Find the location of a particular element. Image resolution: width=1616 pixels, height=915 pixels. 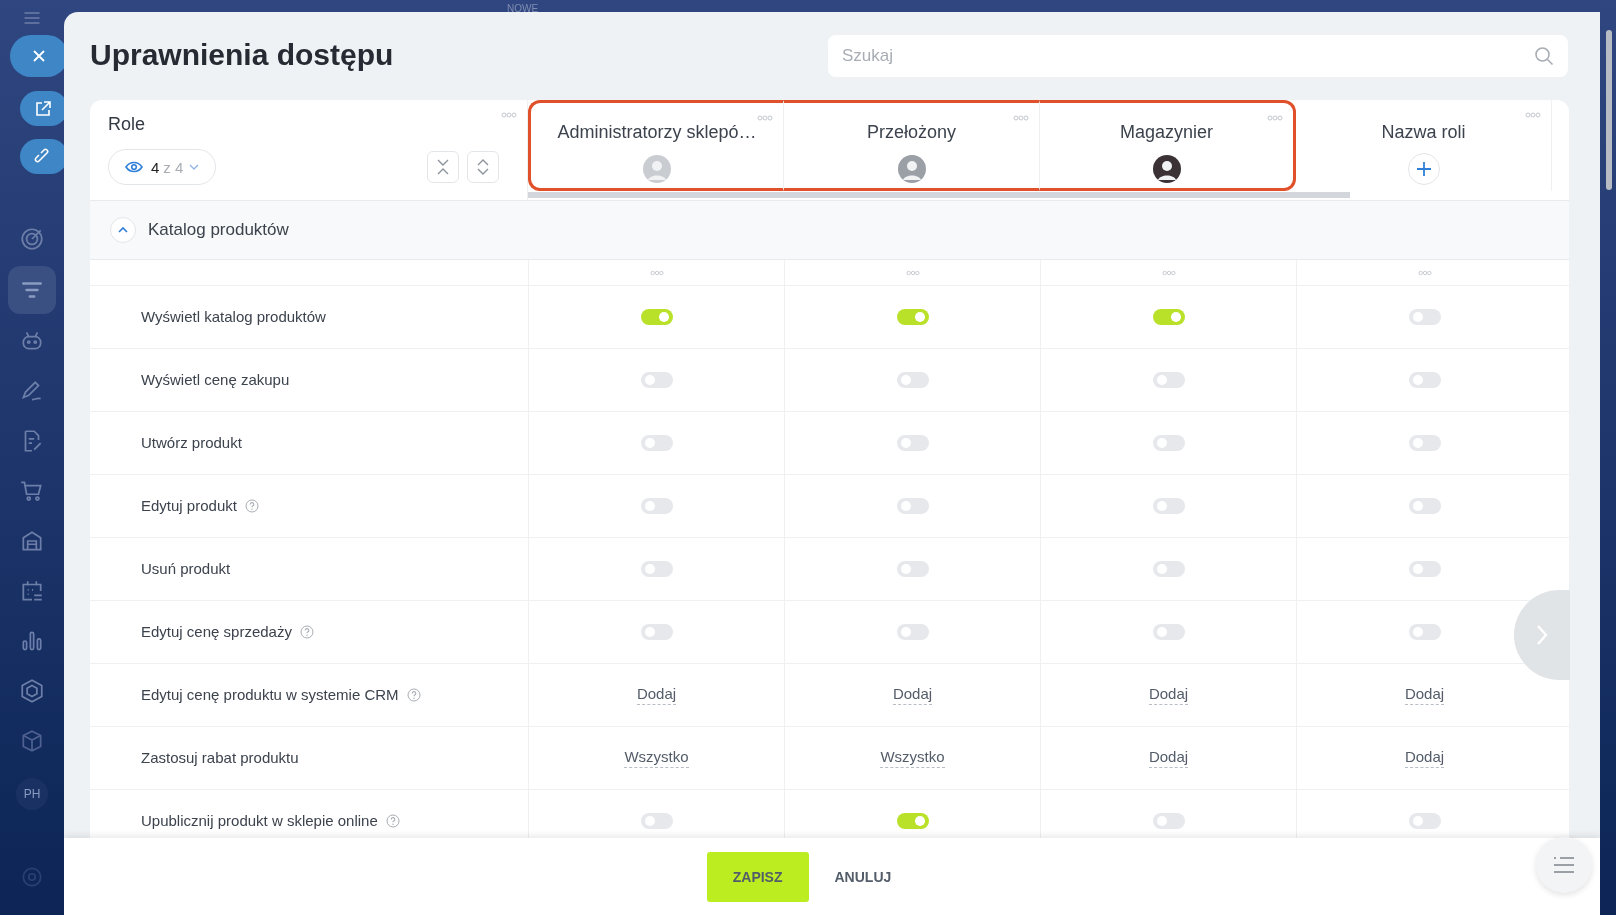

permission-label: Usuń produkt is located at coordinates (186, 569).